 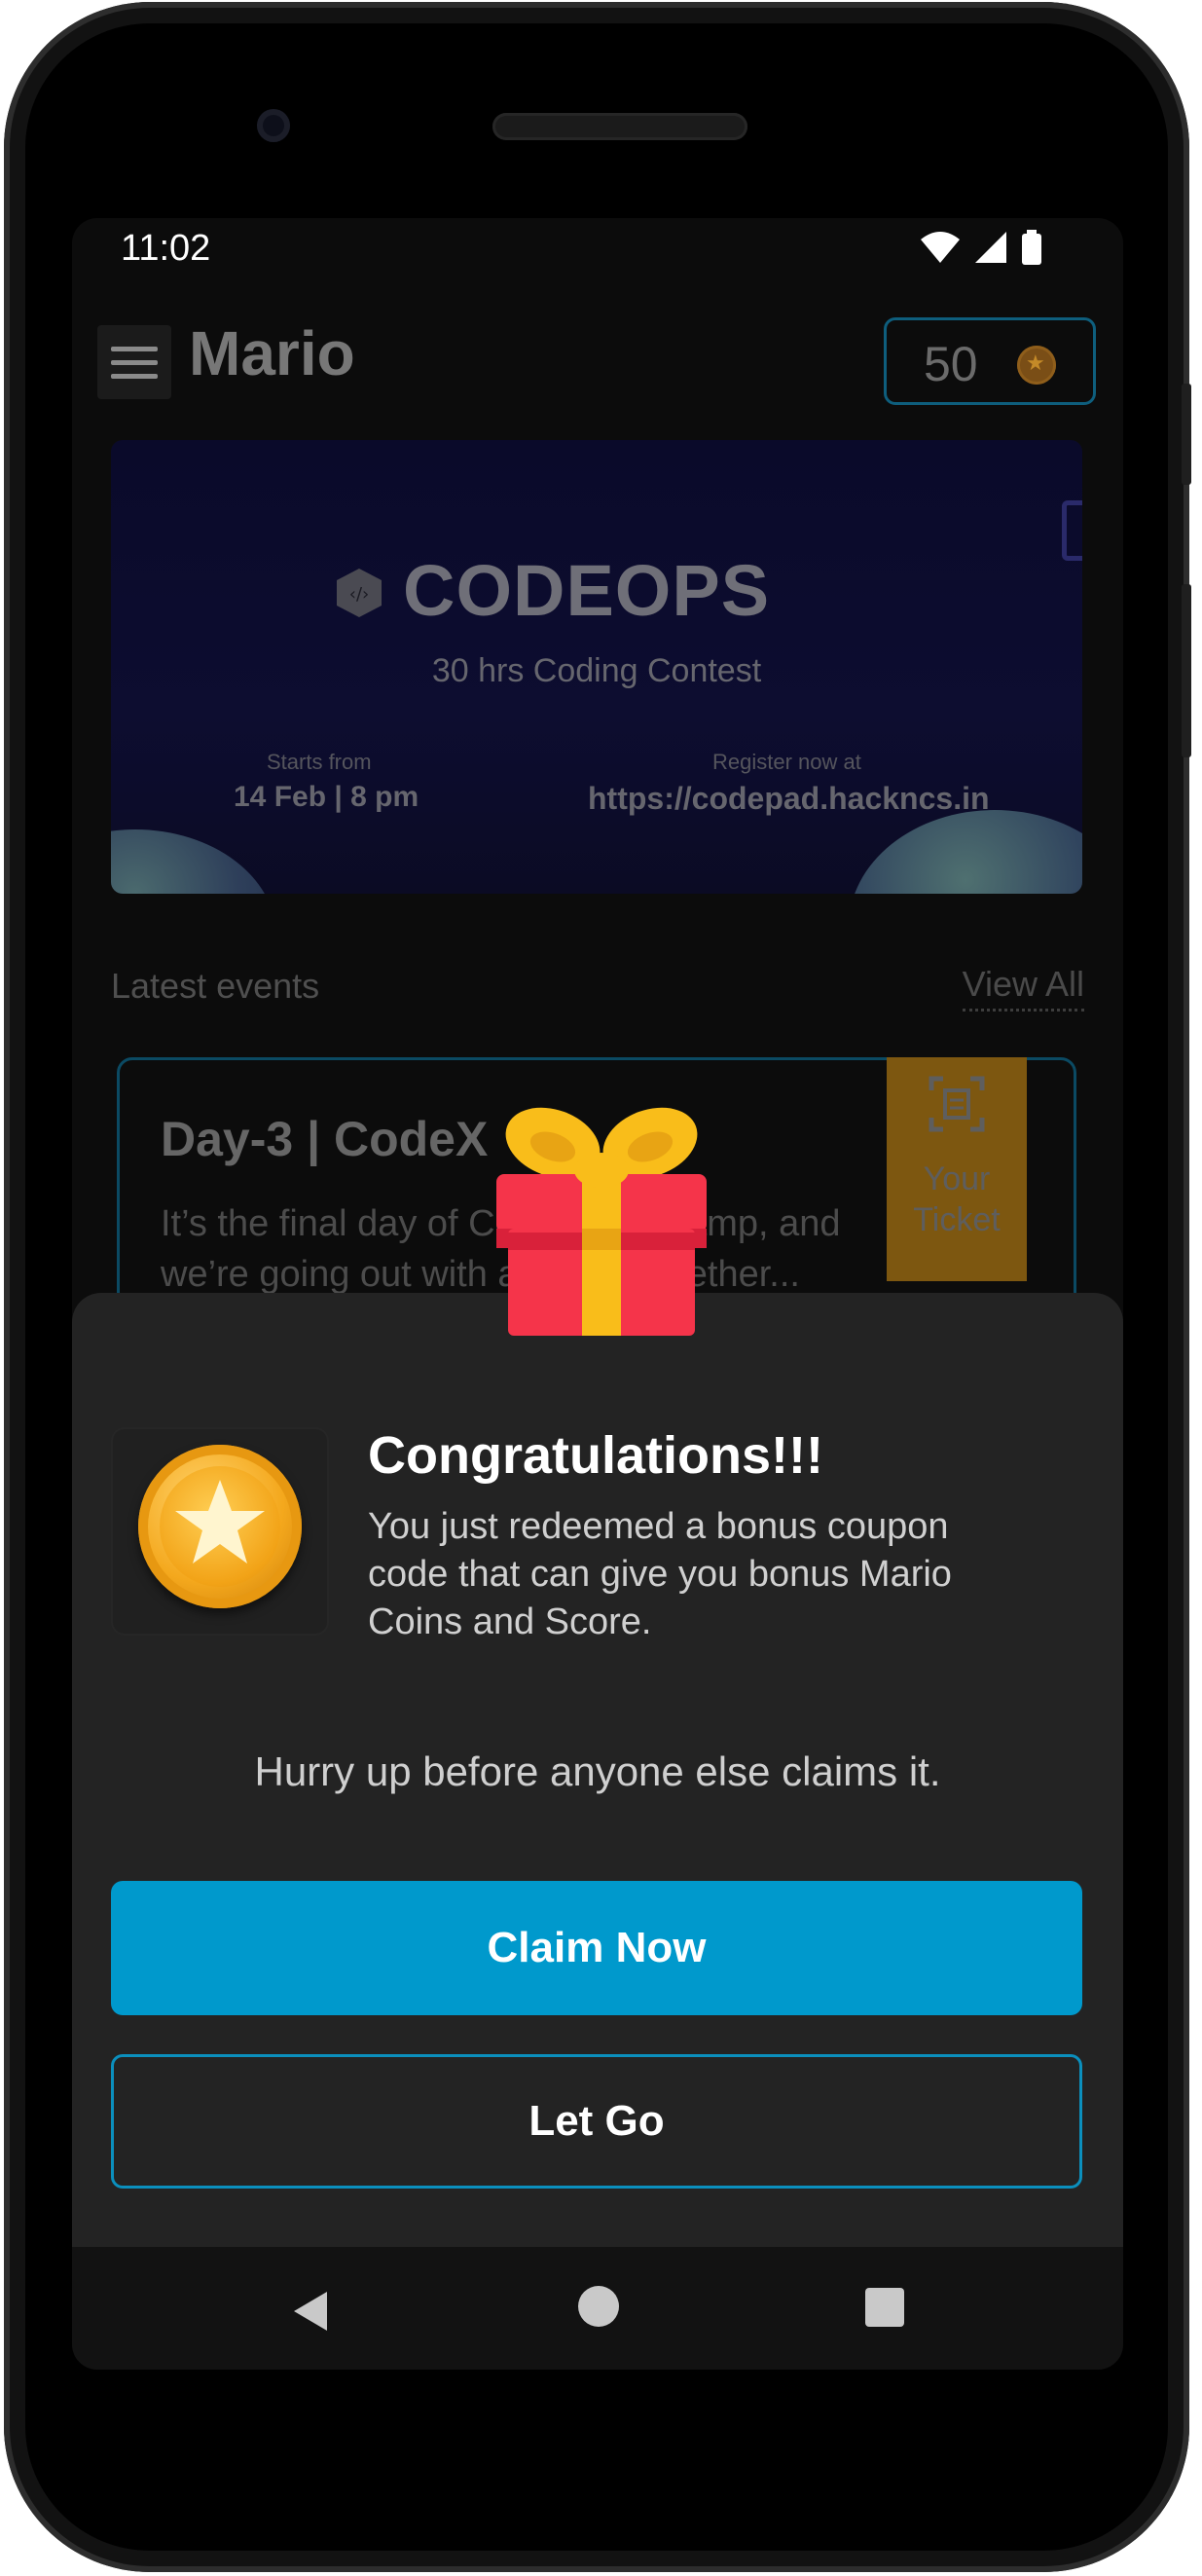 What do you see at coordinates (320, 762) in the screenshot?
I see `starts-label: Starts from` at bounding box center [320, 762].